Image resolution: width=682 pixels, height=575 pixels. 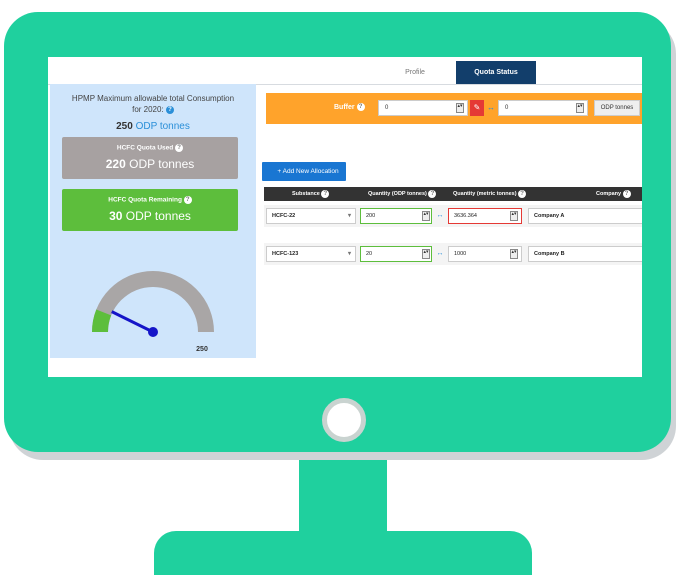 What do you see at coordinates (145, 200) in the screenshot?
I see `quota-remaining-label: HCFC Quota Remaining` at bounding box center [145, 200].